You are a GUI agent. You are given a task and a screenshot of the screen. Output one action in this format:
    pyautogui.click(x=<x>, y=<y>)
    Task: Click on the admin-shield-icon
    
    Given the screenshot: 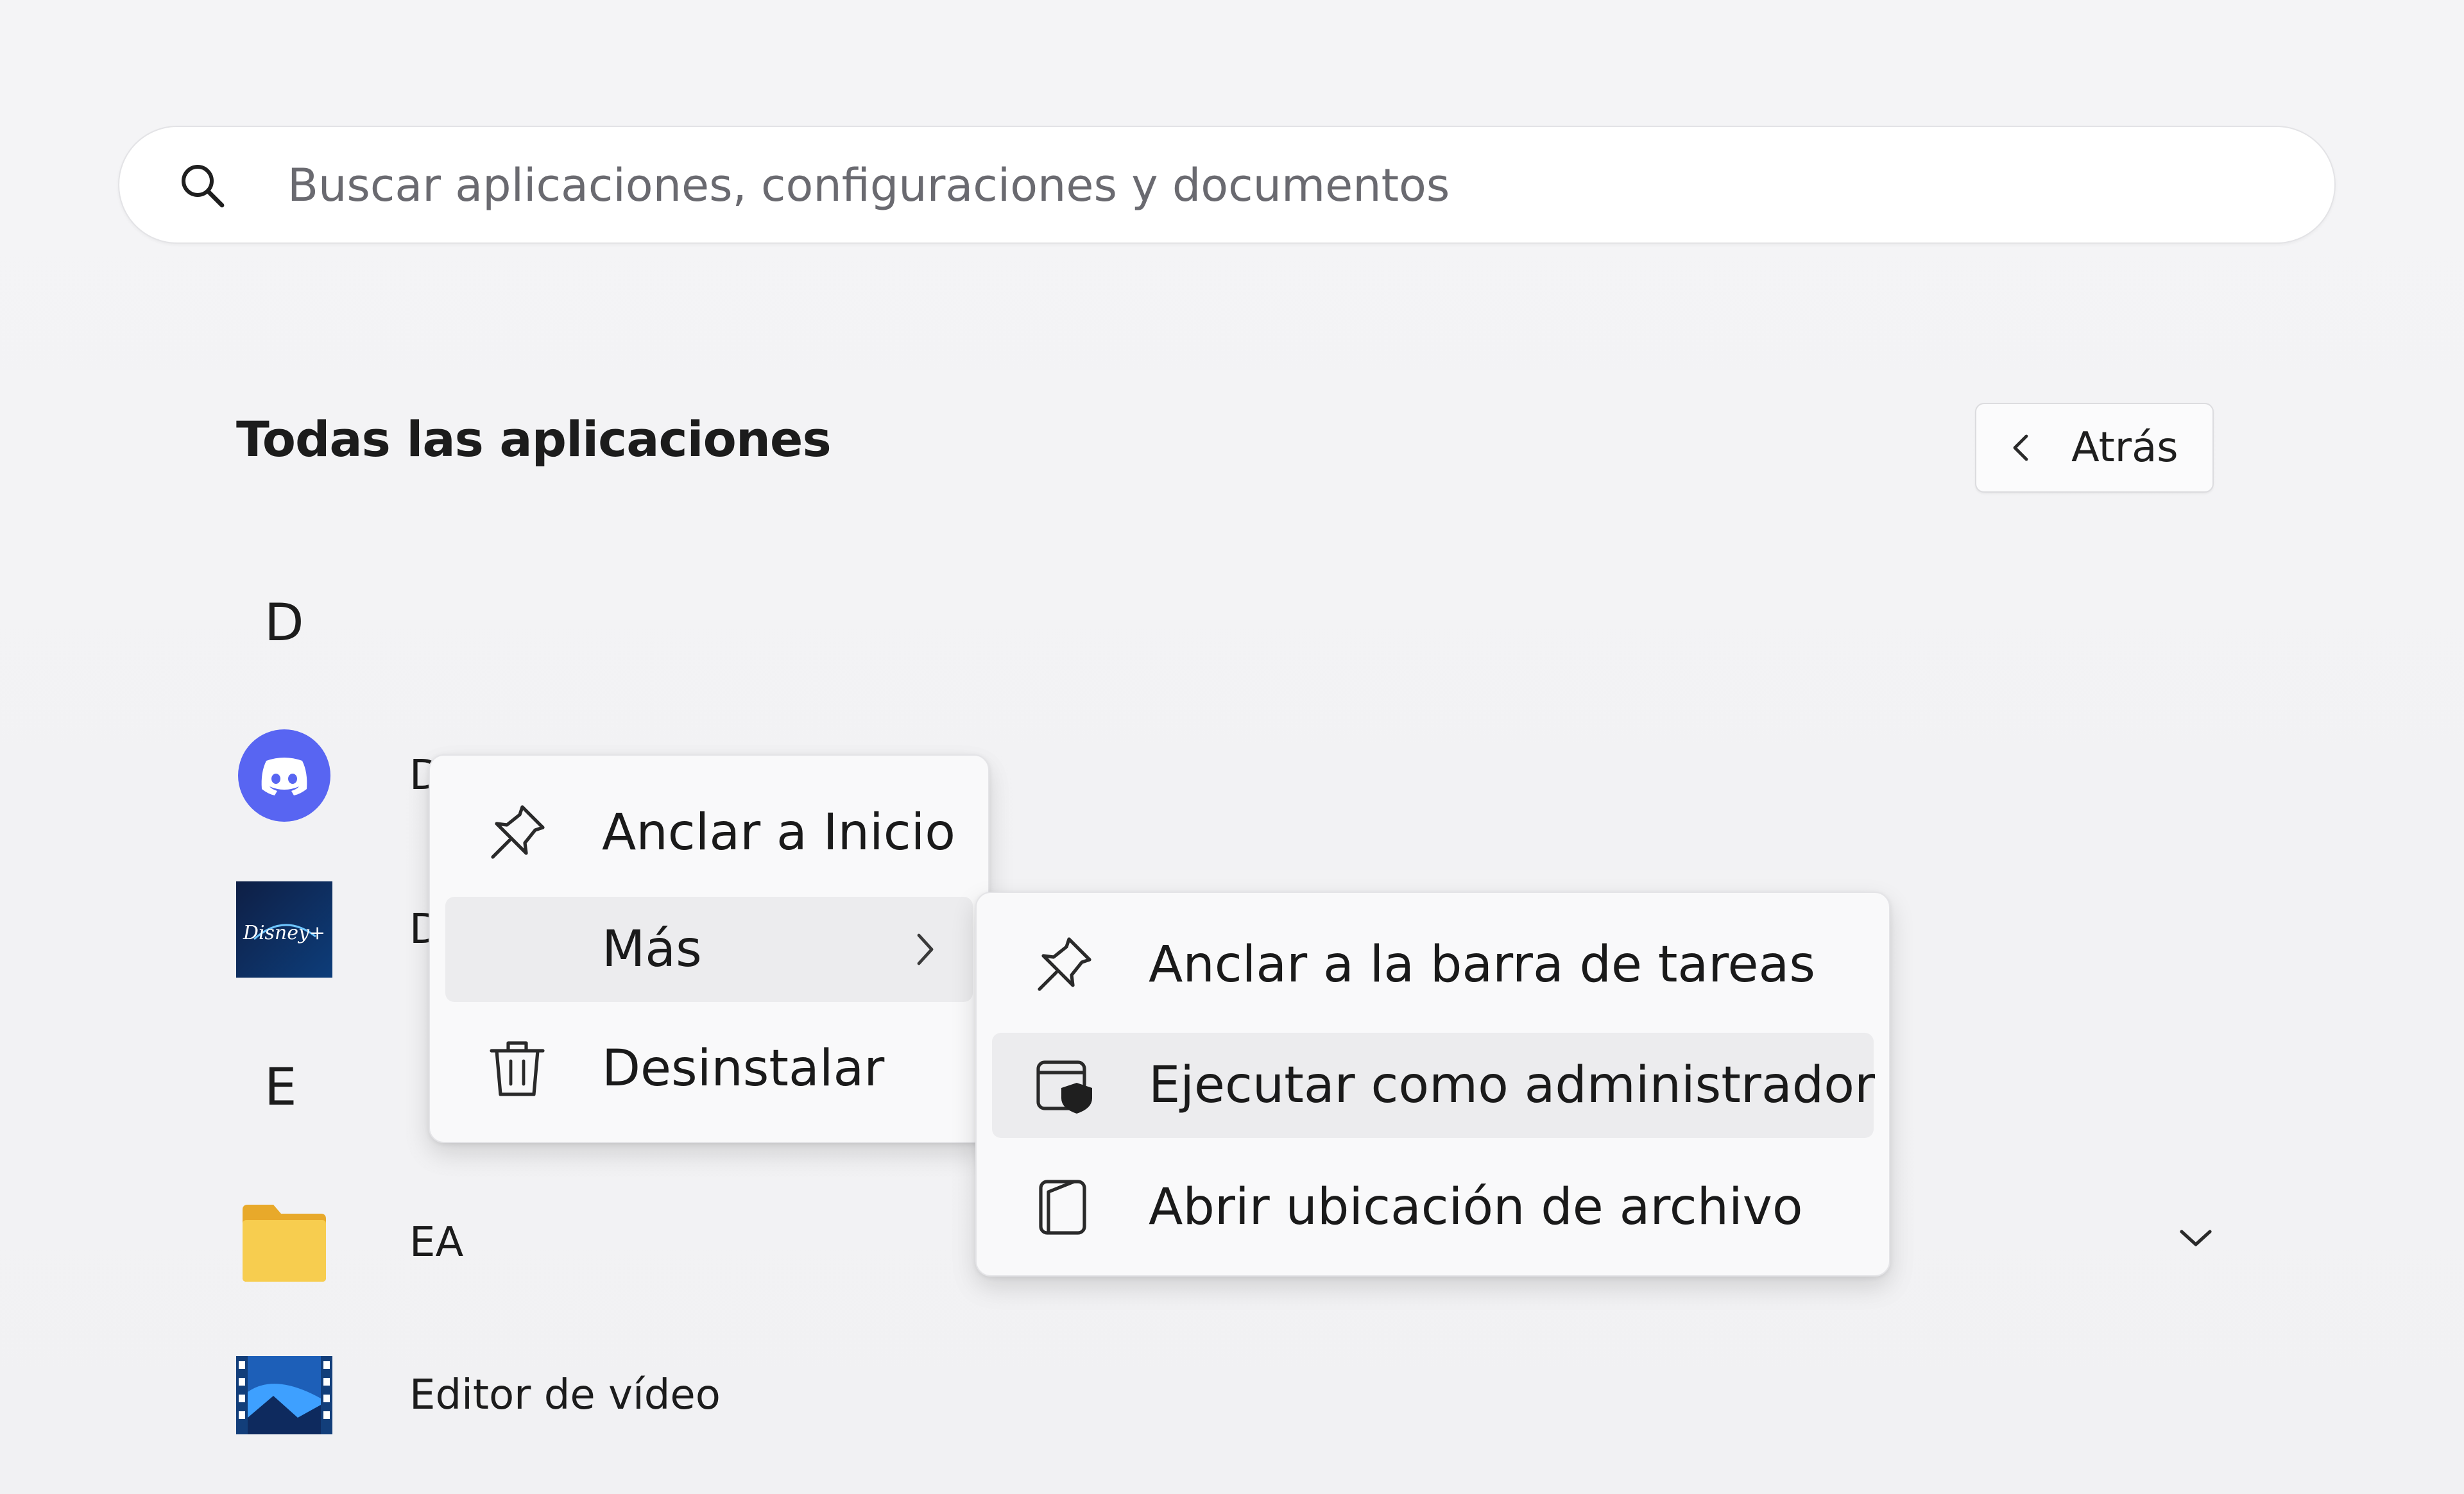 What is the action you would take?
    pyautogui.click(x=1064, y=1087)
    